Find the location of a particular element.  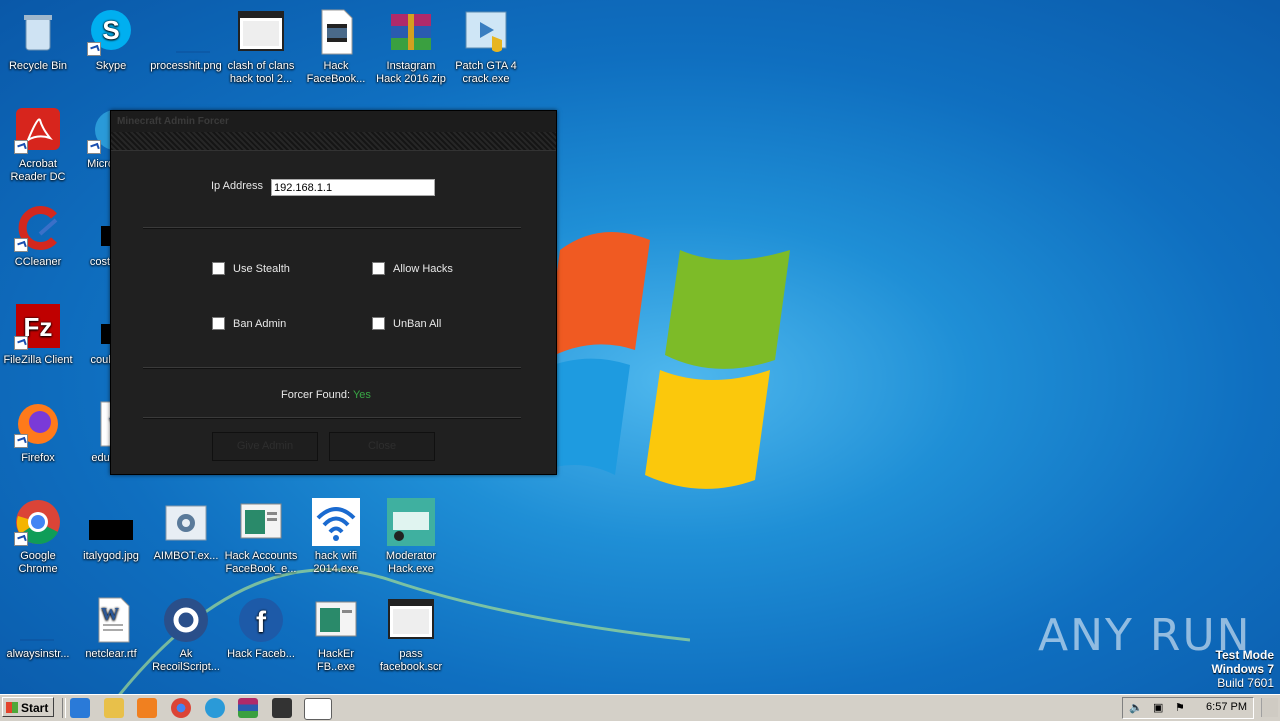

desktop-icon-instagram-zip: Instagram Hack 2016.zip is located at coordinates (411, 47).